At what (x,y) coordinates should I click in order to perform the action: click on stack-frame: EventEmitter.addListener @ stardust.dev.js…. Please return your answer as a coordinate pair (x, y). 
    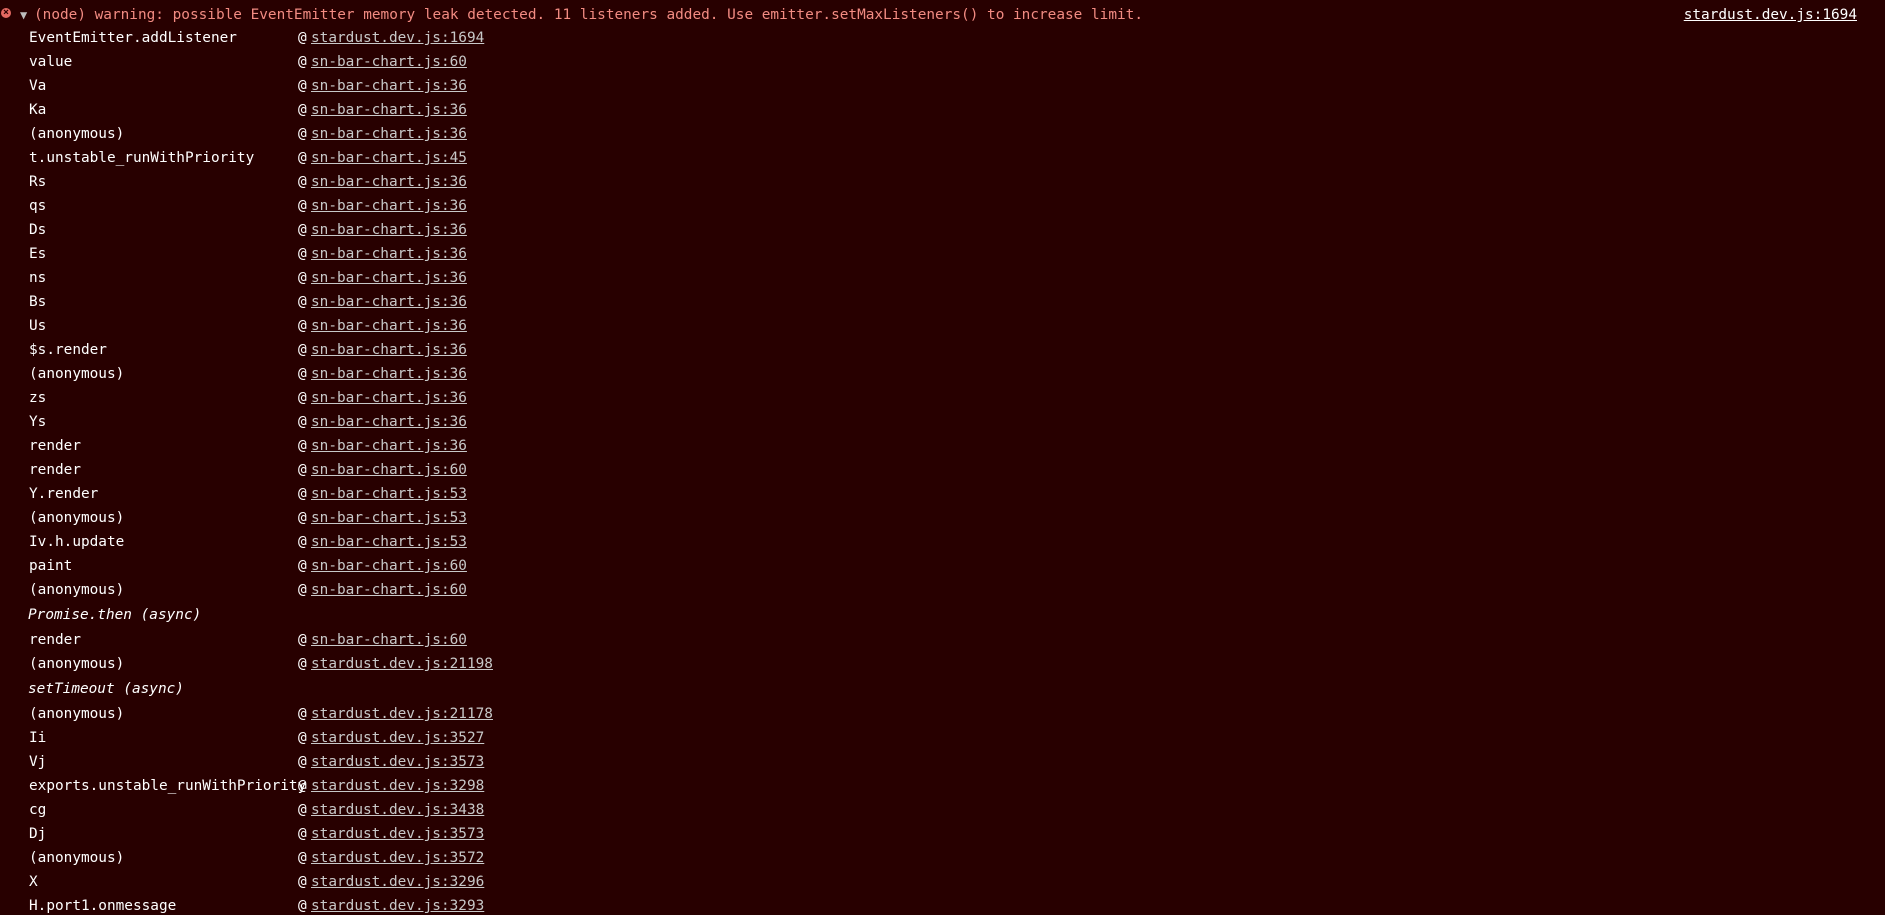
    Looking at the image, I should click on (942, 38).